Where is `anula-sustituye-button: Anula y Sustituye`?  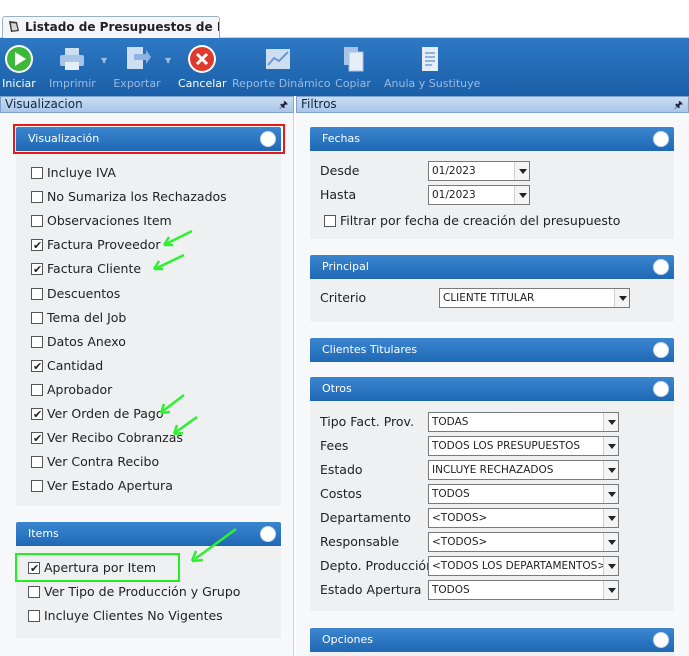
anula-sustituye-button: Anula y Sustituye is located at coordinates (432, 67).